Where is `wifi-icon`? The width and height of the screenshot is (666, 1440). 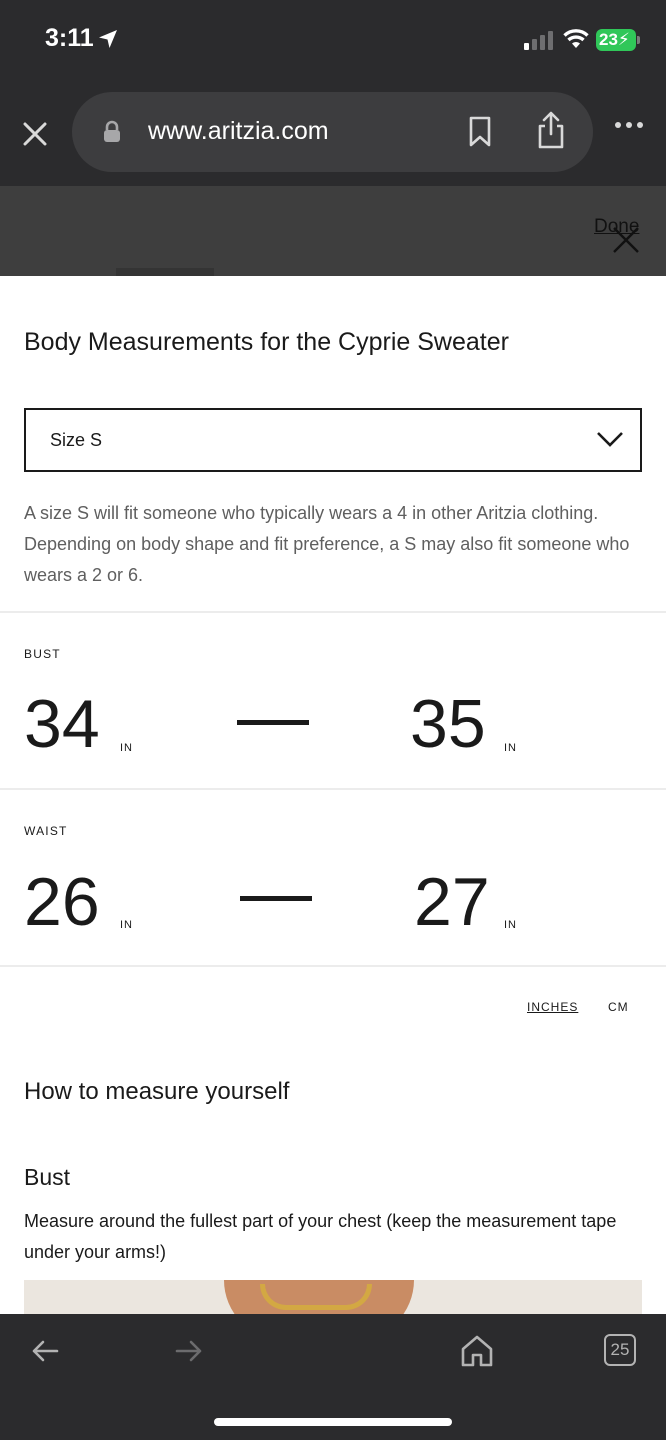 wifi-icon is located at coordinates (576, 38).